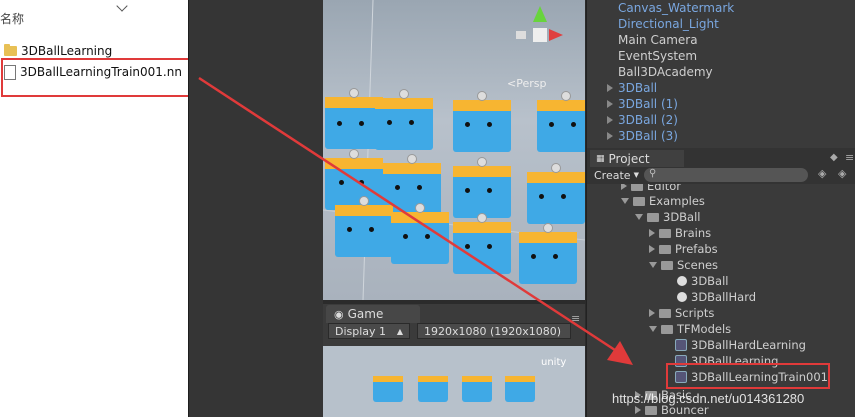  I want to click on hierarchy-item: Ball3DAcademy, so click(665, 72).